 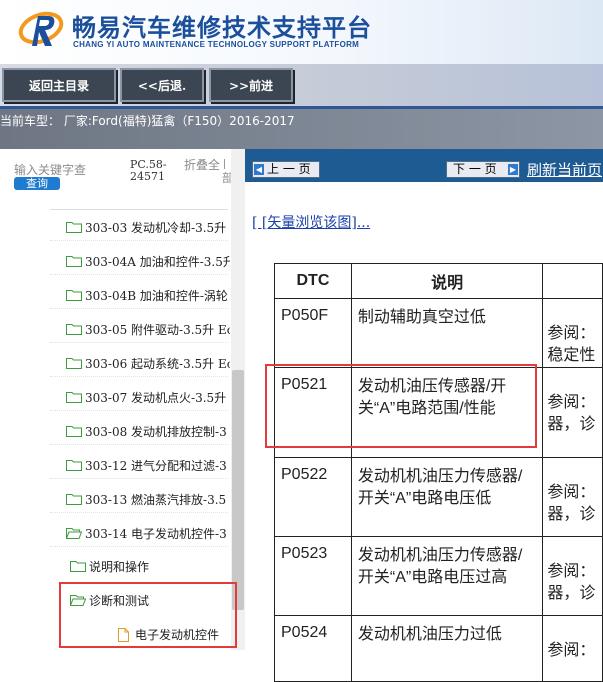 I want to click on tree-item: 303-13 燃油蒸汽排放-3.5, so click(x=148, y=499).